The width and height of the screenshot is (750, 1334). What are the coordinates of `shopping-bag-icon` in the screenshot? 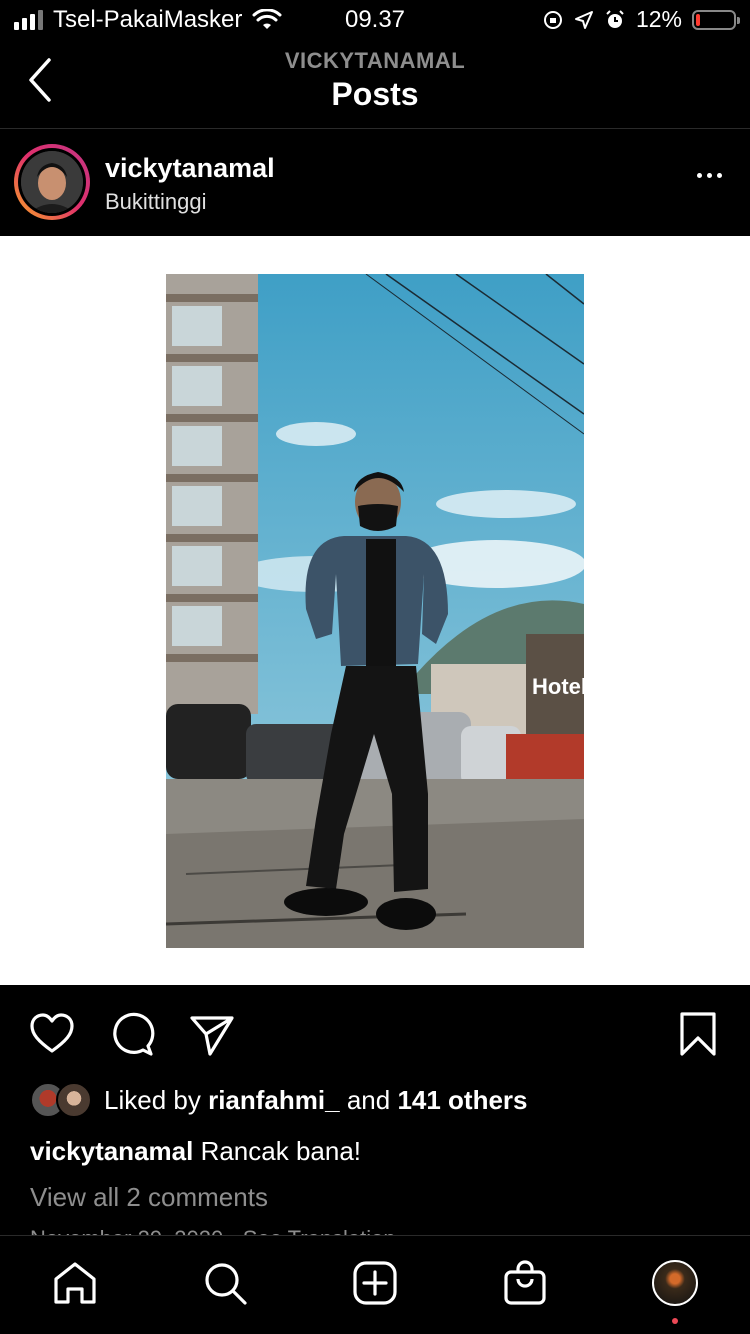 It's located at (525, 1282).